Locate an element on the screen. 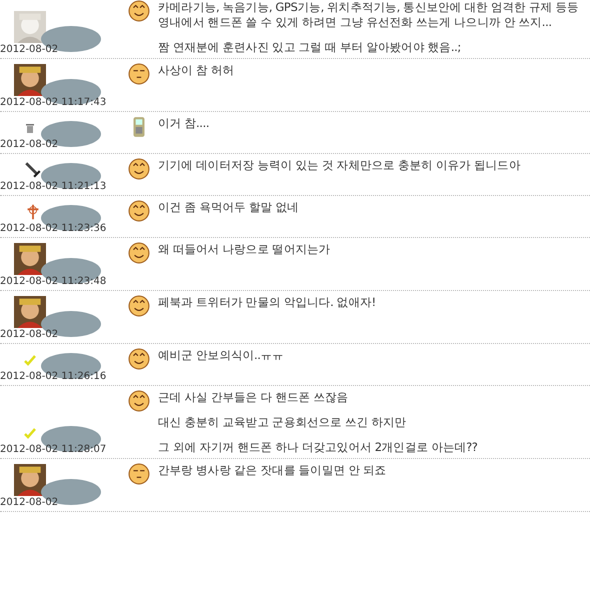 The width and height of the screenshot is (590, 592). comment-text: 대신 충분히 교육받고 군용회선으로 쓰긴 하지만 is located at coordinates (283, 422).